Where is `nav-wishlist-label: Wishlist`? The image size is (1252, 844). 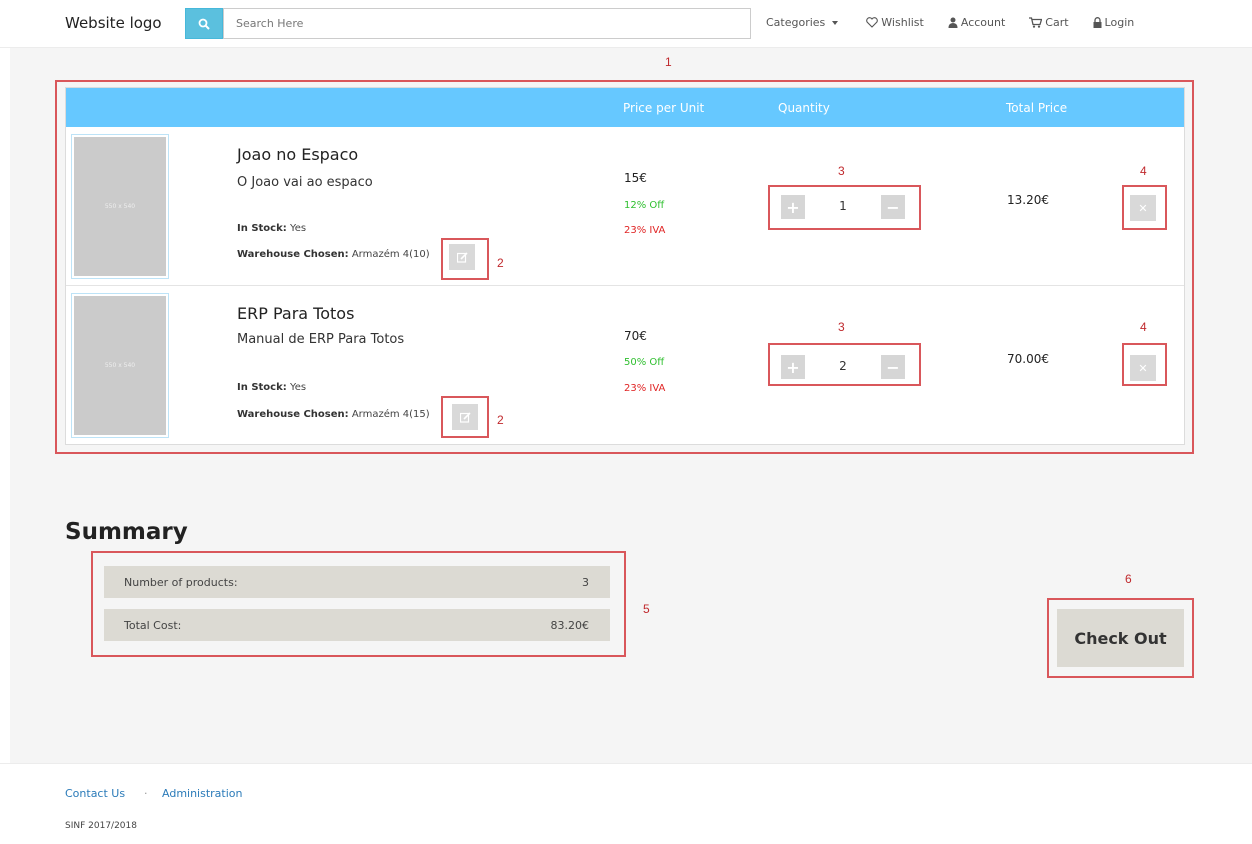
nav-wishlist-label: Wishlist is located at coordinates (902, 22).